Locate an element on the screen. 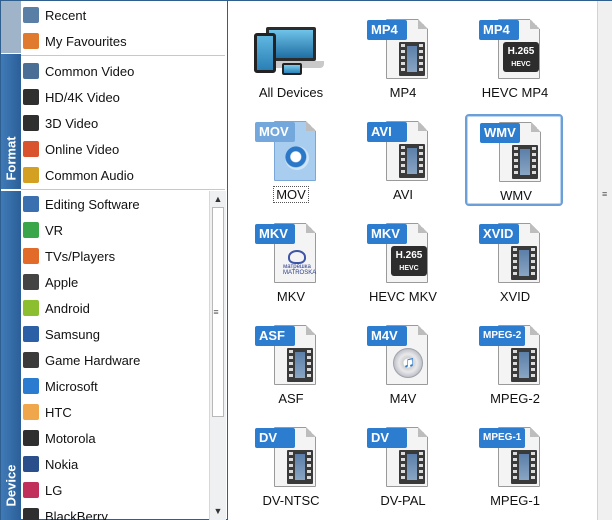 This screenshot has width=612, height=520. video-file-icon: H.265 HEVC MKV is located at coordinates (397, 253).